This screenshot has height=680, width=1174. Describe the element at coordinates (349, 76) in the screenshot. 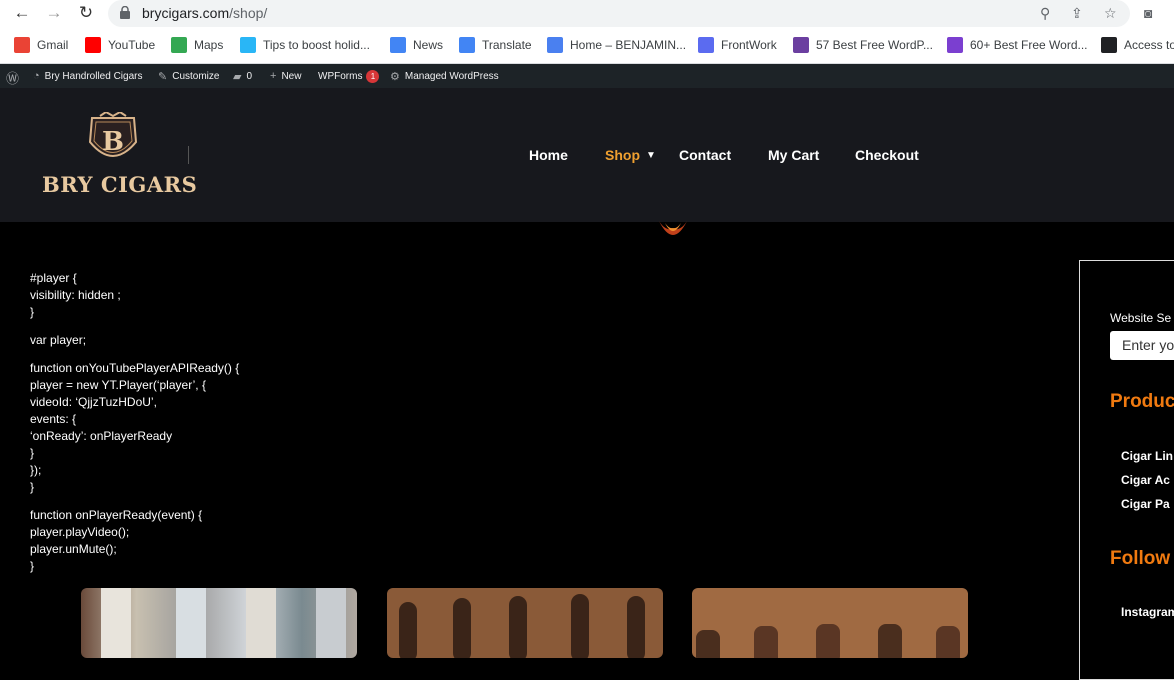

I see `wp-wpforms: WPForms 1` at that location.